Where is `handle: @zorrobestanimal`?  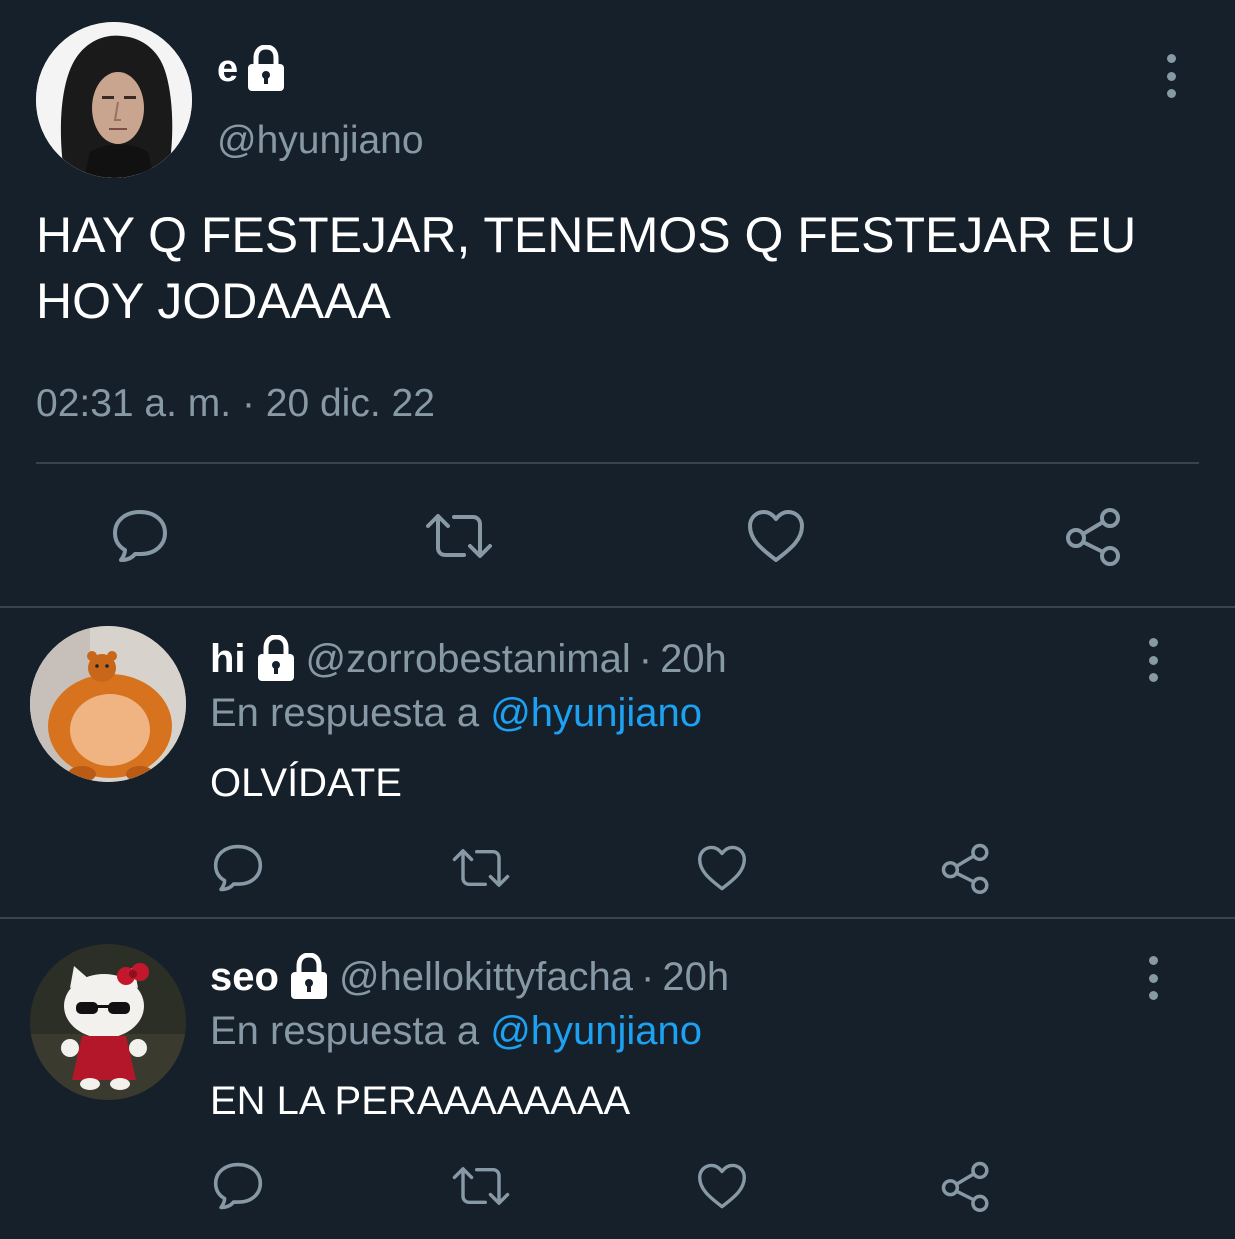
handle: @zorrobestanimal is located at coordinates (468, 659).